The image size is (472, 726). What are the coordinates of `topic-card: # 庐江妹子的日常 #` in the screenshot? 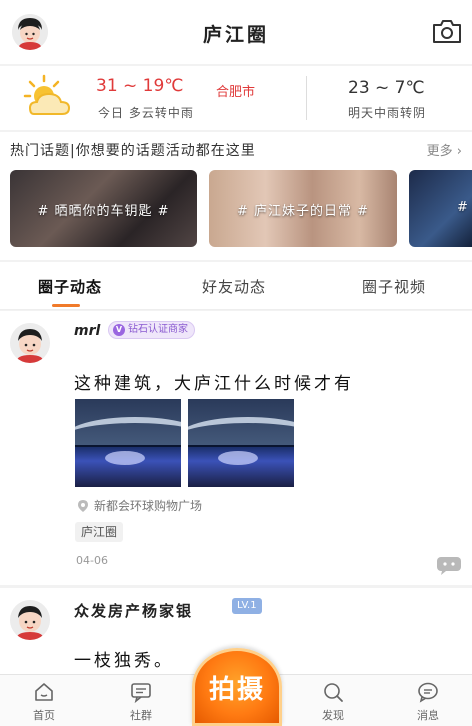 It's located at (303, 208).